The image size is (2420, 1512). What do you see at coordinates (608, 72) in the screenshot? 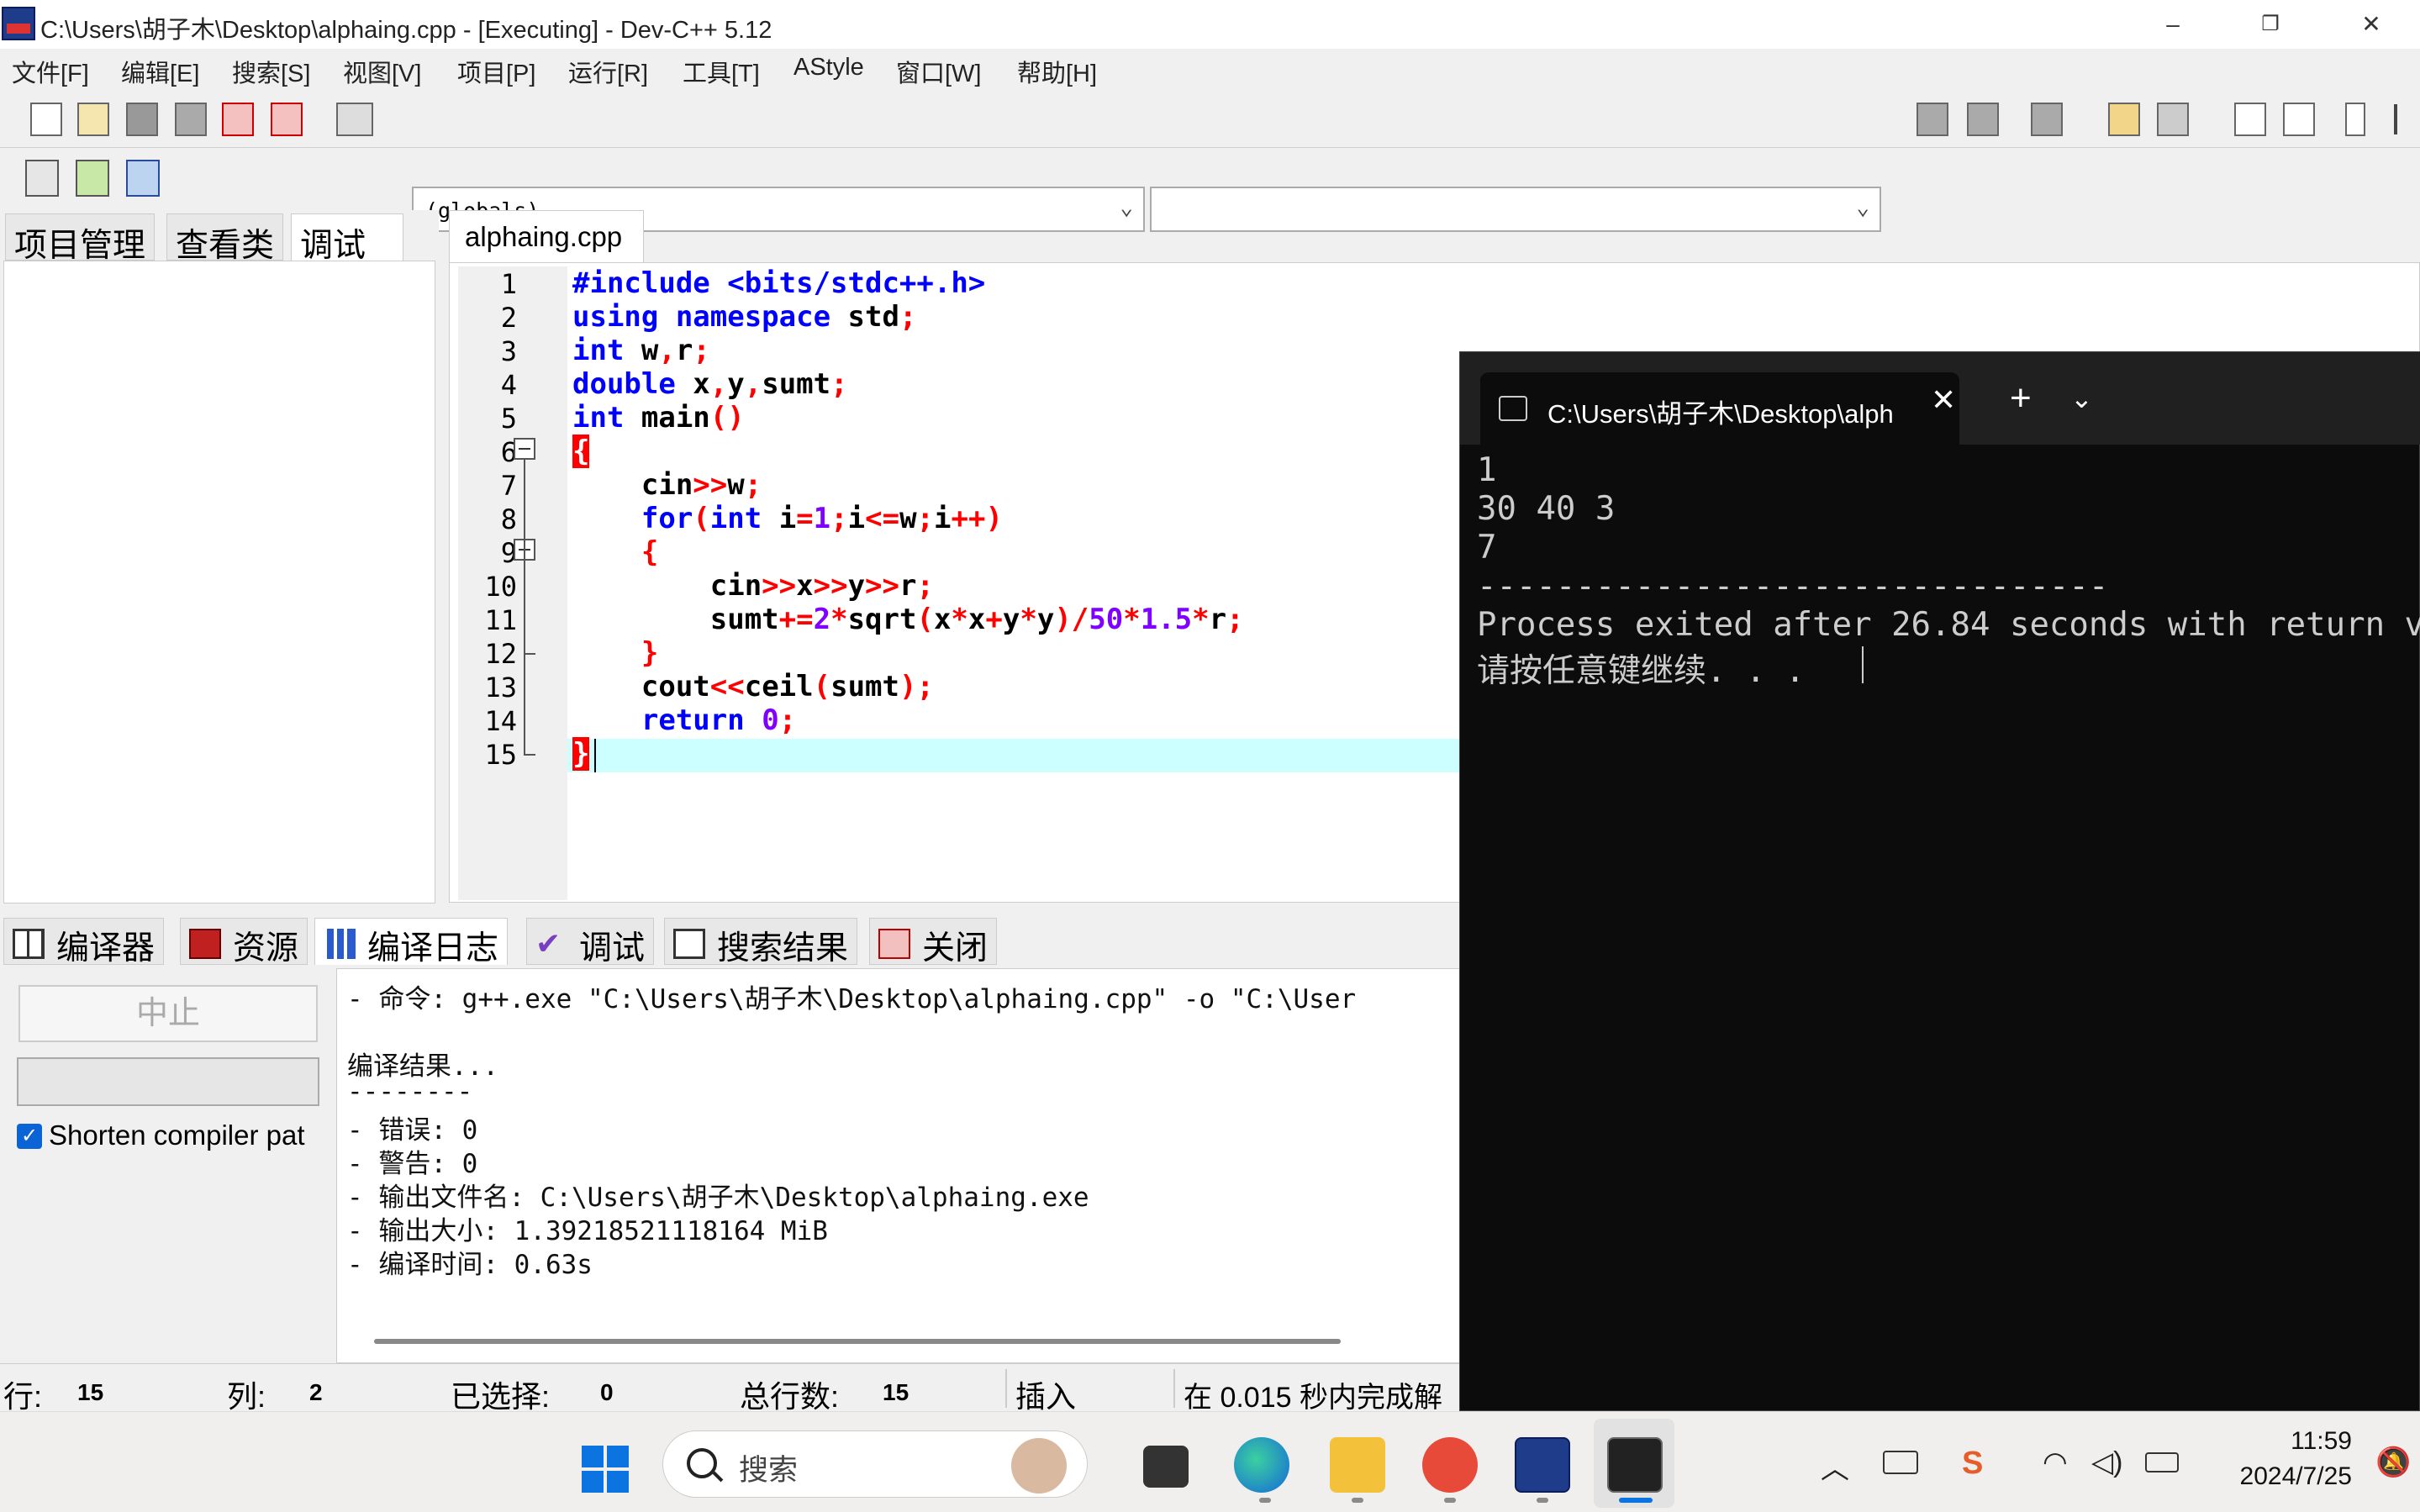
I see `menu-run: 运行[R]` at bounding box center [608, 72].